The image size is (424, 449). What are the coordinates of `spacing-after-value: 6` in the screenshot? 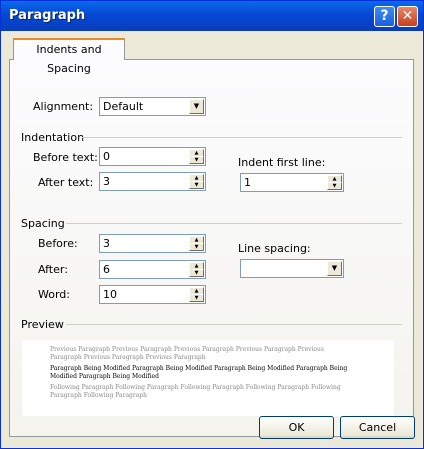 It's located at (106, 269).